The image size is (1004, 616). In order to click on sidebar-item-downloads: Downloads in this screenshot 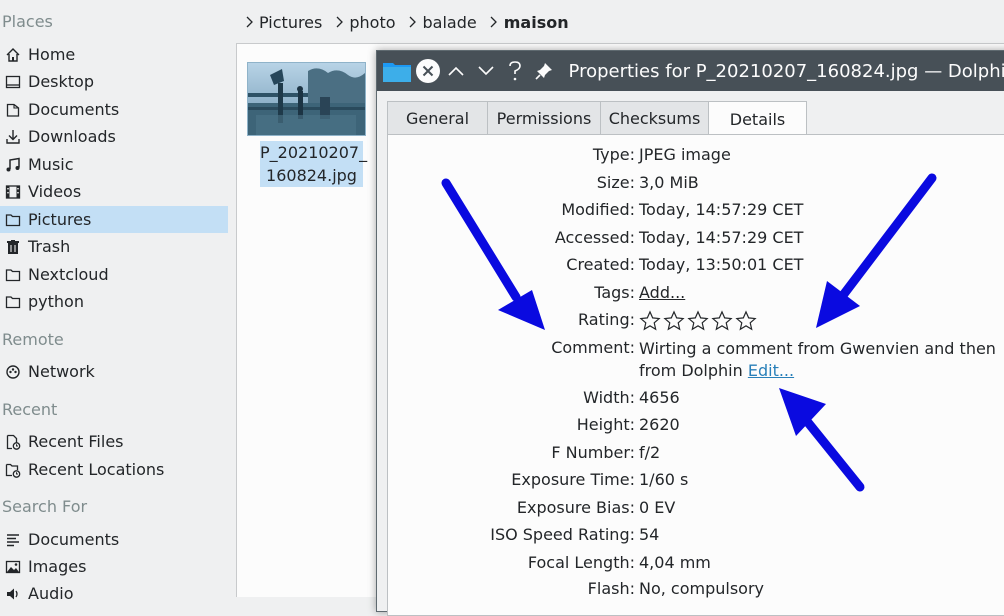, I will do `click(114, 136)`.